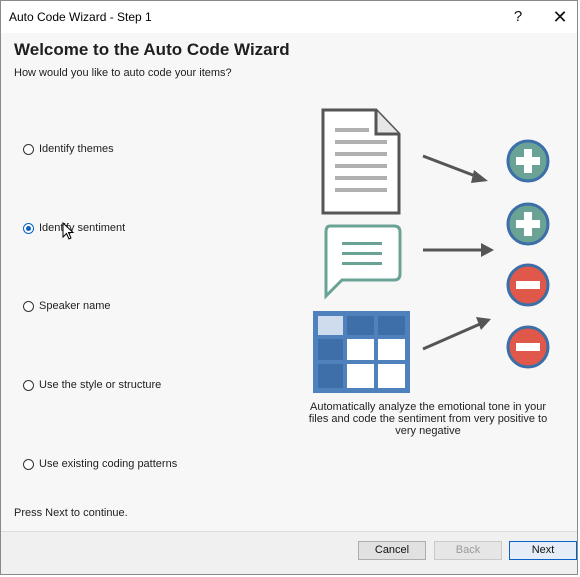  Describe the element at coordinates (361, 352) in the screenshot. I see `table-icon` at that location.